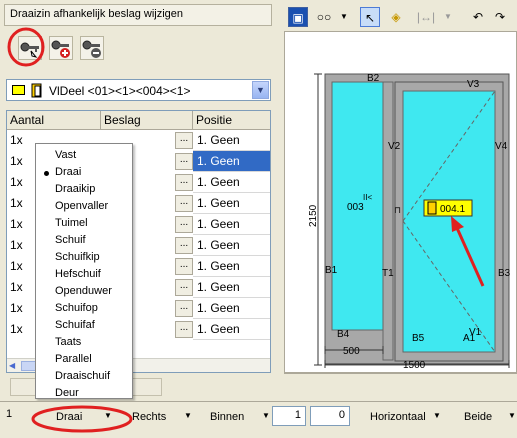 The height and width of the screenshot is (438, 517). I want to click on zijde-select: Rechts, so click(149, 417).